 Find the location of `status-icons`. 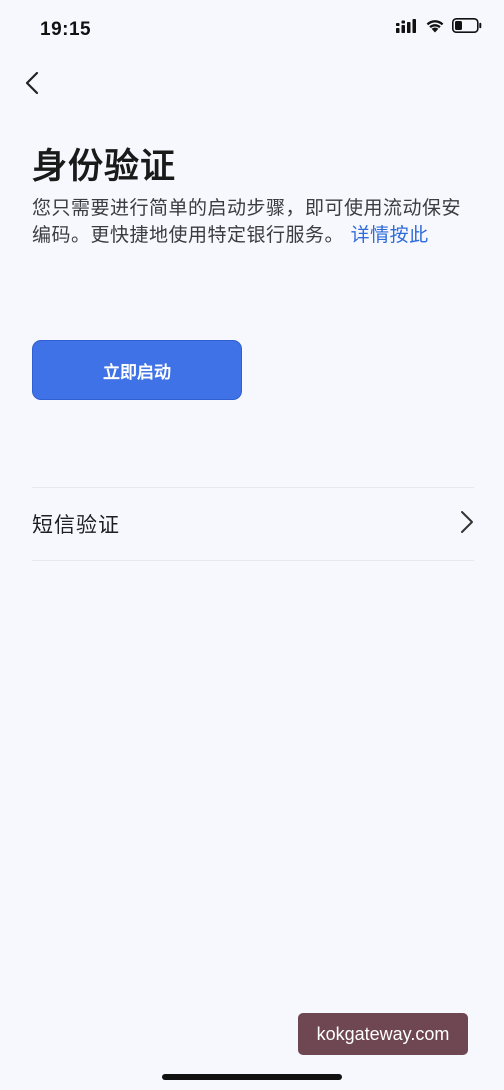

status-icons is located at coordinates (439, 25).